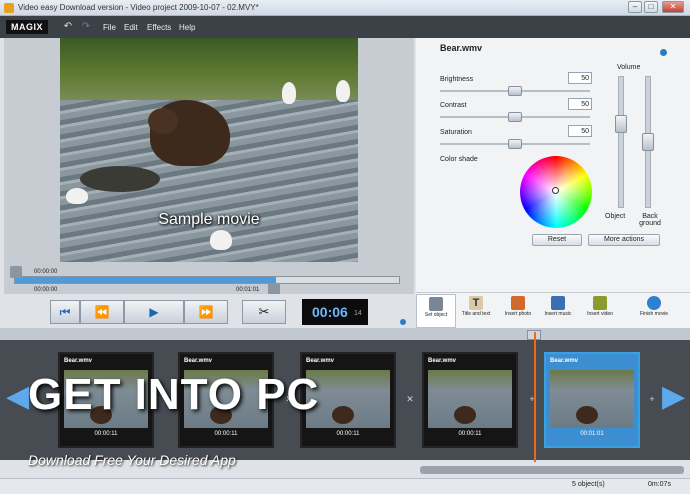 This screenshot has width=690, height=494. What do you see at coordinates (131, 27) in the screenshot?
I see `menu-edit: Edit` at bounding box center [131, 27].